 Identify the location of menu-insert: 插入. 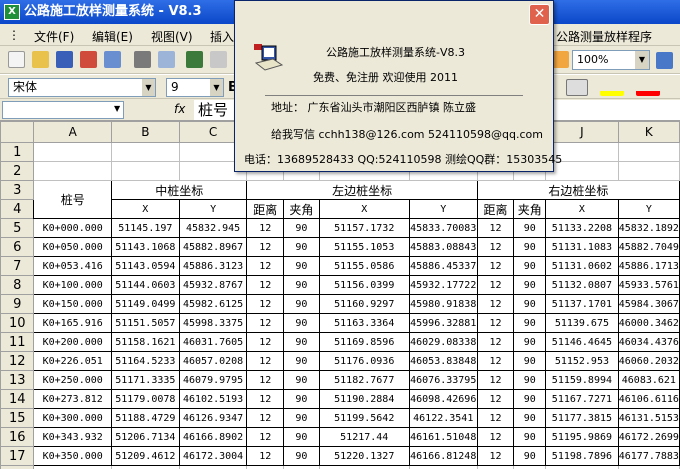
(222, 36).